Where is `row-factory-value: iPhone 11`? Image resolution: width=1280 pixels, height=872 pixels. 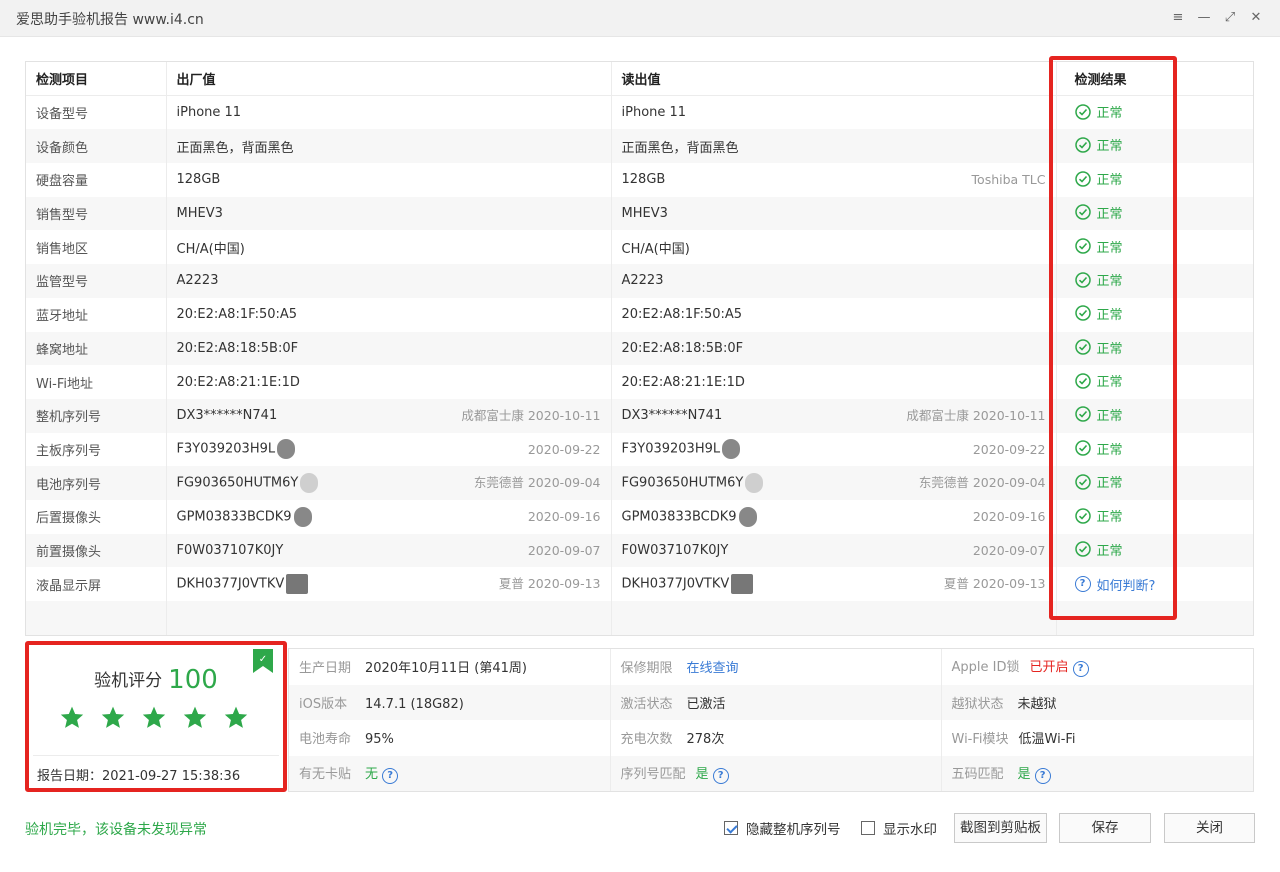
row-factory-value: iPhone 11 is located at coordinates (388, 112).